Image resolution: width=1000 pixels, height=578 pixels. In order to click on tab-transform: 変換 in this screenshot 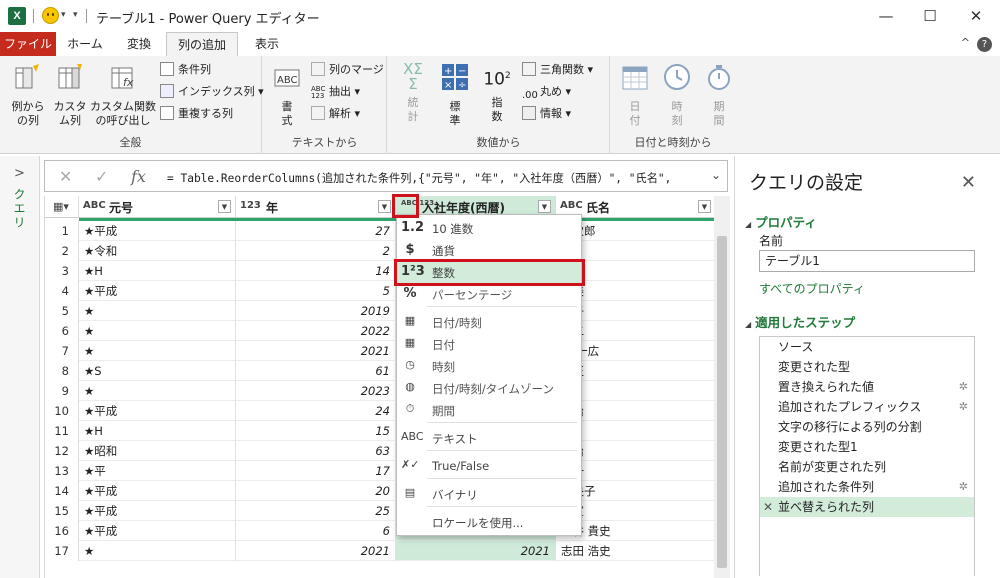, I will do `click(139, 44)`.